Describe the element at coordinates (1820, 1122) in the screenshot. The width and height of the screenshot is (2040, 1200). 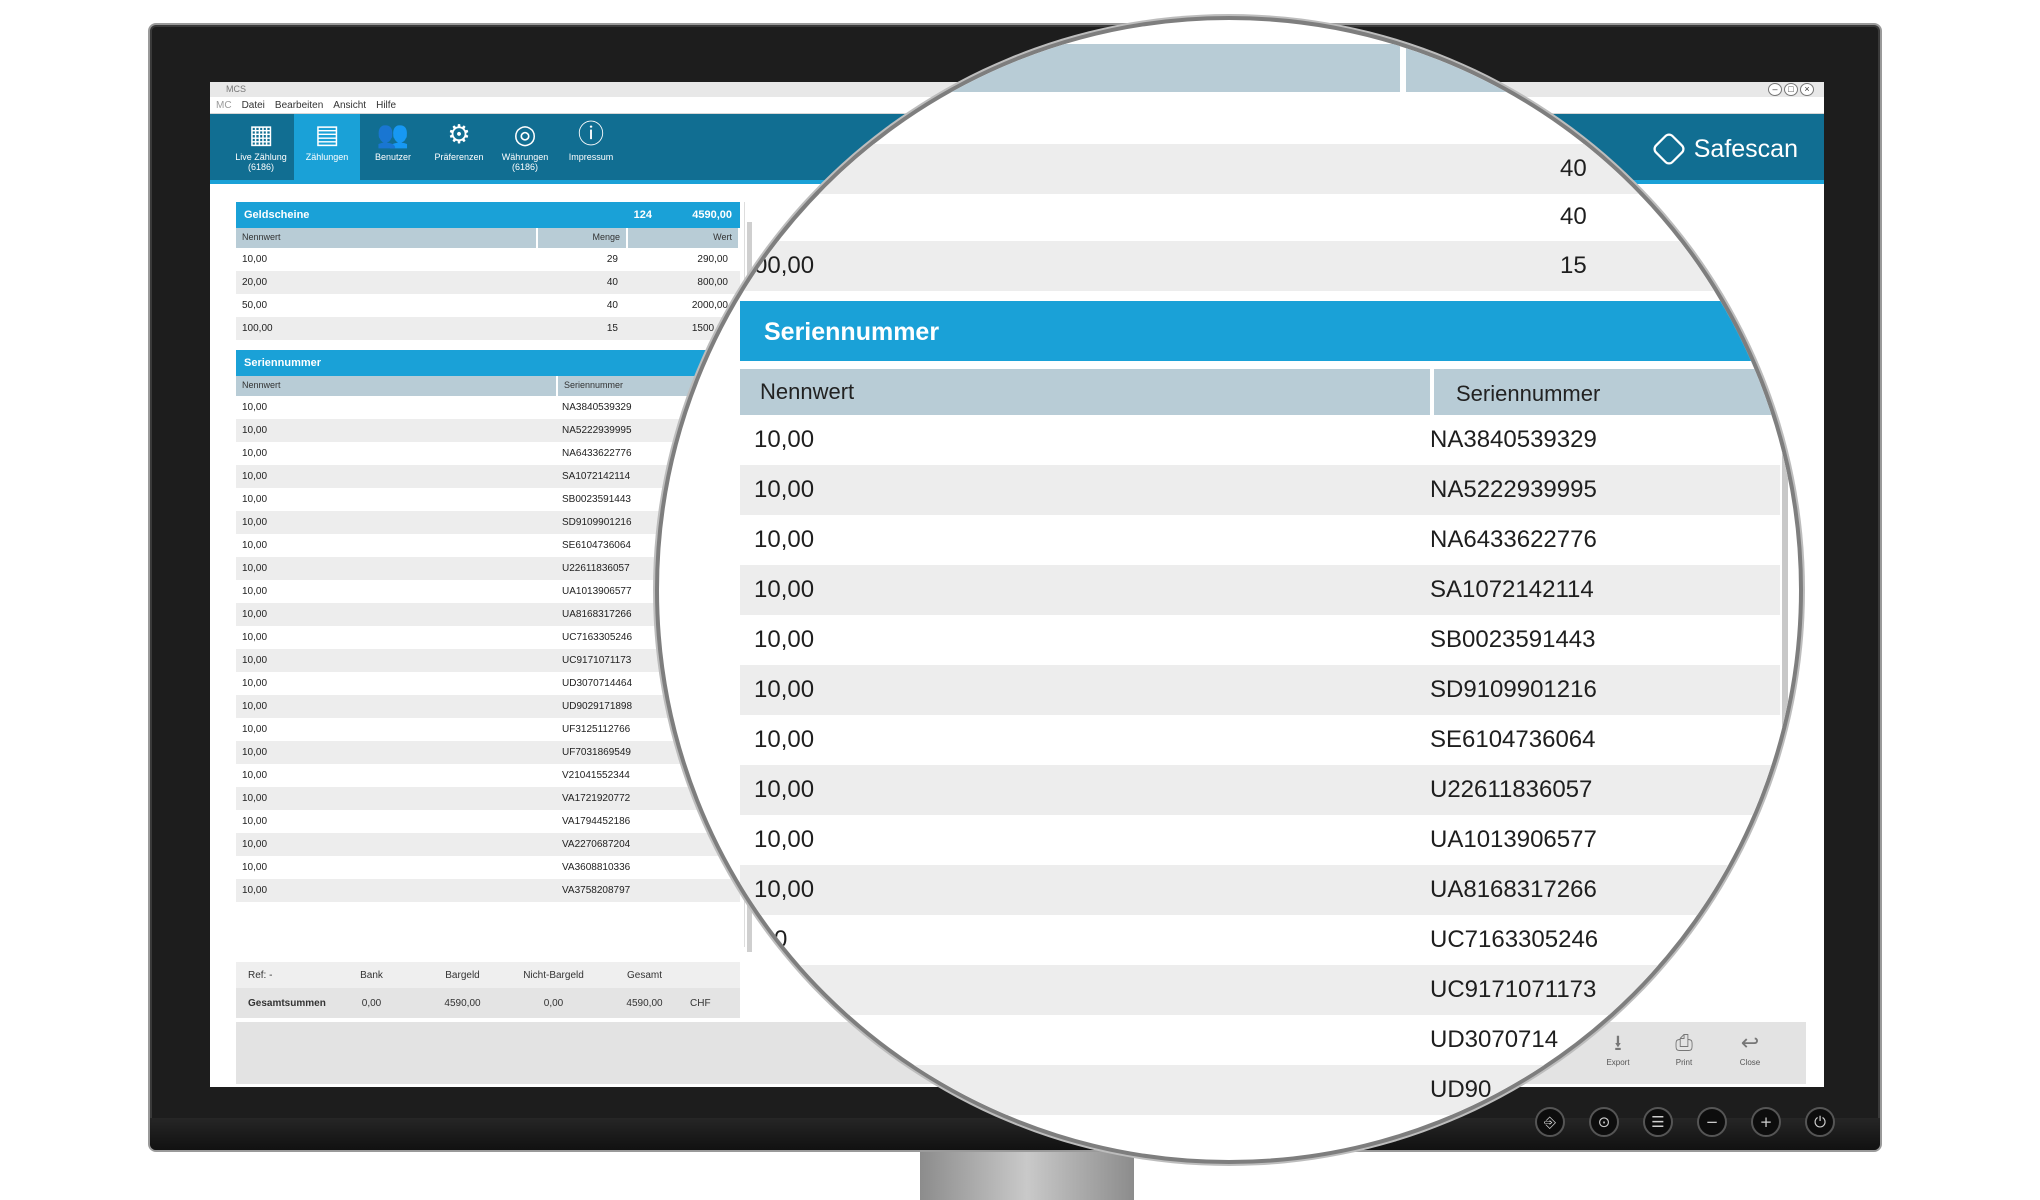
I see `power-icon: ⏻` at that location.